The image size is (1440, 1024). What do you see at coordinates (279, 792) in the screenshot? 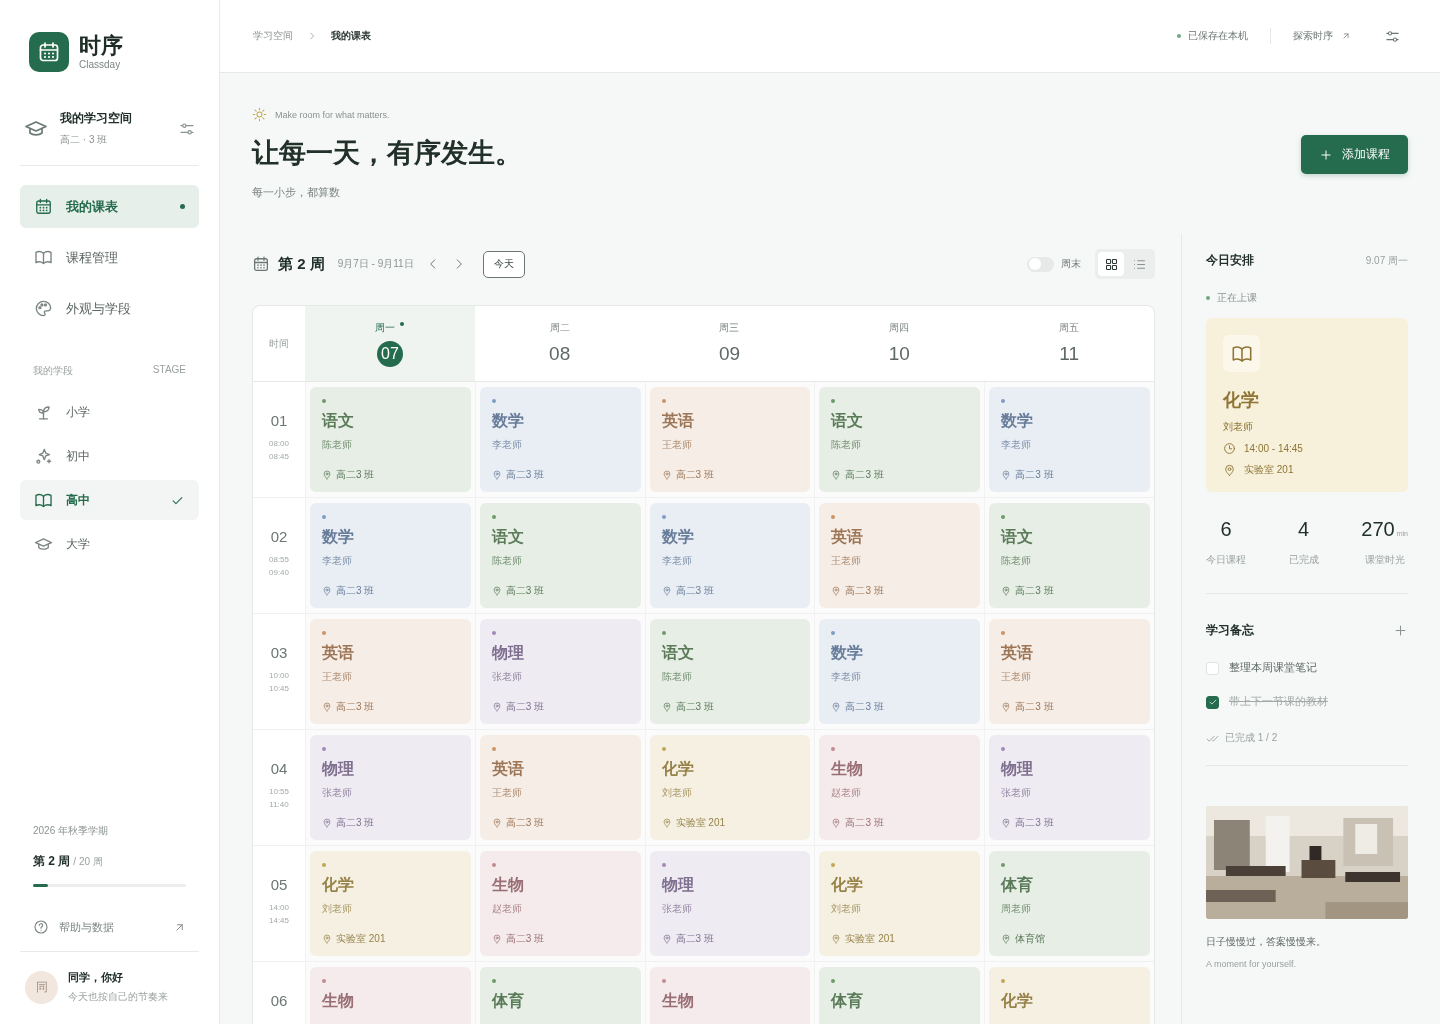
I see `start-time: 10:55` at bounding box center [279, 792].